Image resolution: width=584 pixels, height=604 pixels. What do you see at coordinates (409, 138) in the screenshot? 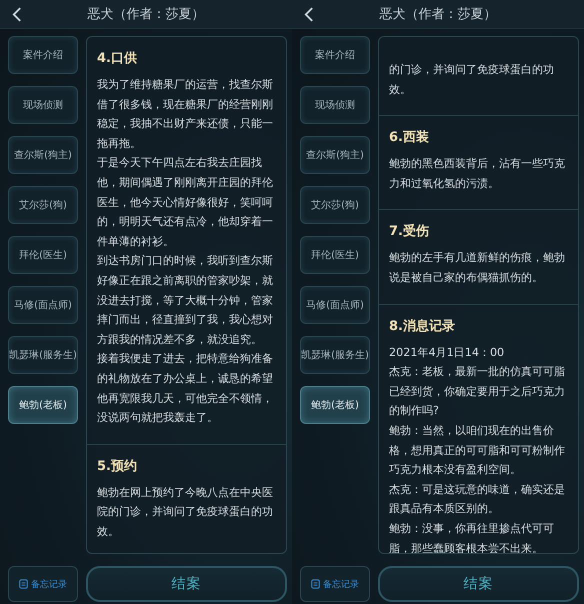
I see `section-heading: 6.西装` at bounding box center [409, 138].